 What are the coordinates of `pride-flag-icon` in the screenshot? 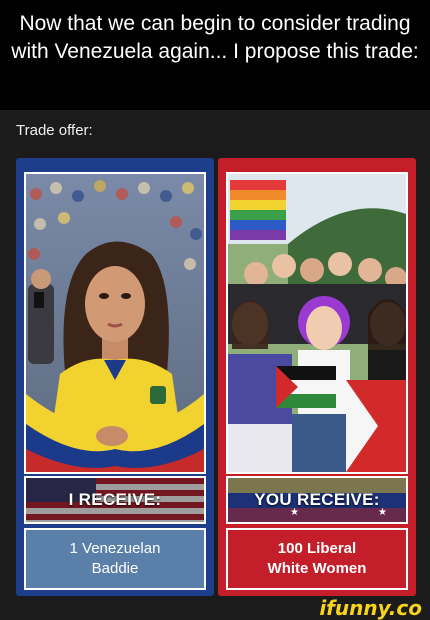 It's located at (258, 210).